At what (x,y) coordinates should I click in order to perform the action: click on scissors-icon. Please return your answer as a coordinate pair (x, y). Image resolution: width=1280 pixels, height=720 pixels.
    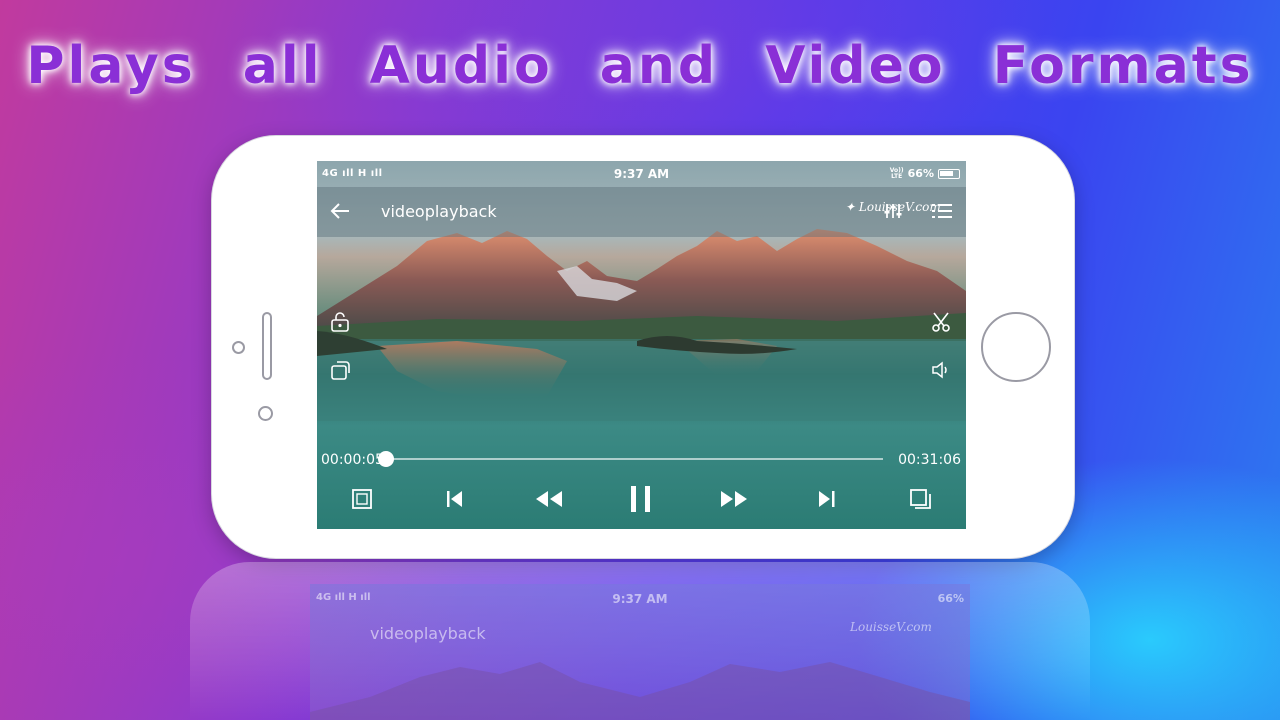
    Looking at the image, I should click on (941, 322).